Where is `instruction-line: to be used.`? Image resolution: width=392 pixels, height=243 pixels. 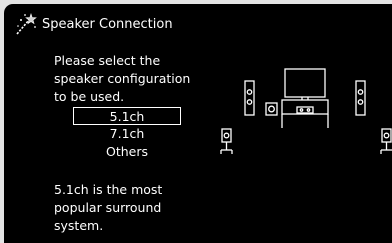 instruction-line: to be used. is located at coordinates (89, 96).